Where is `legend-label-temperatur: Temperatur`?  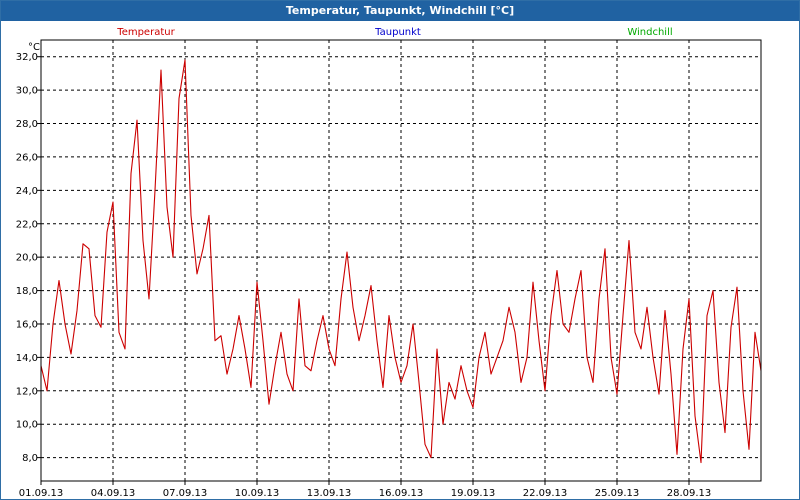
legend-label-temperatur: Temperatur is located at coordinates (145, 32).